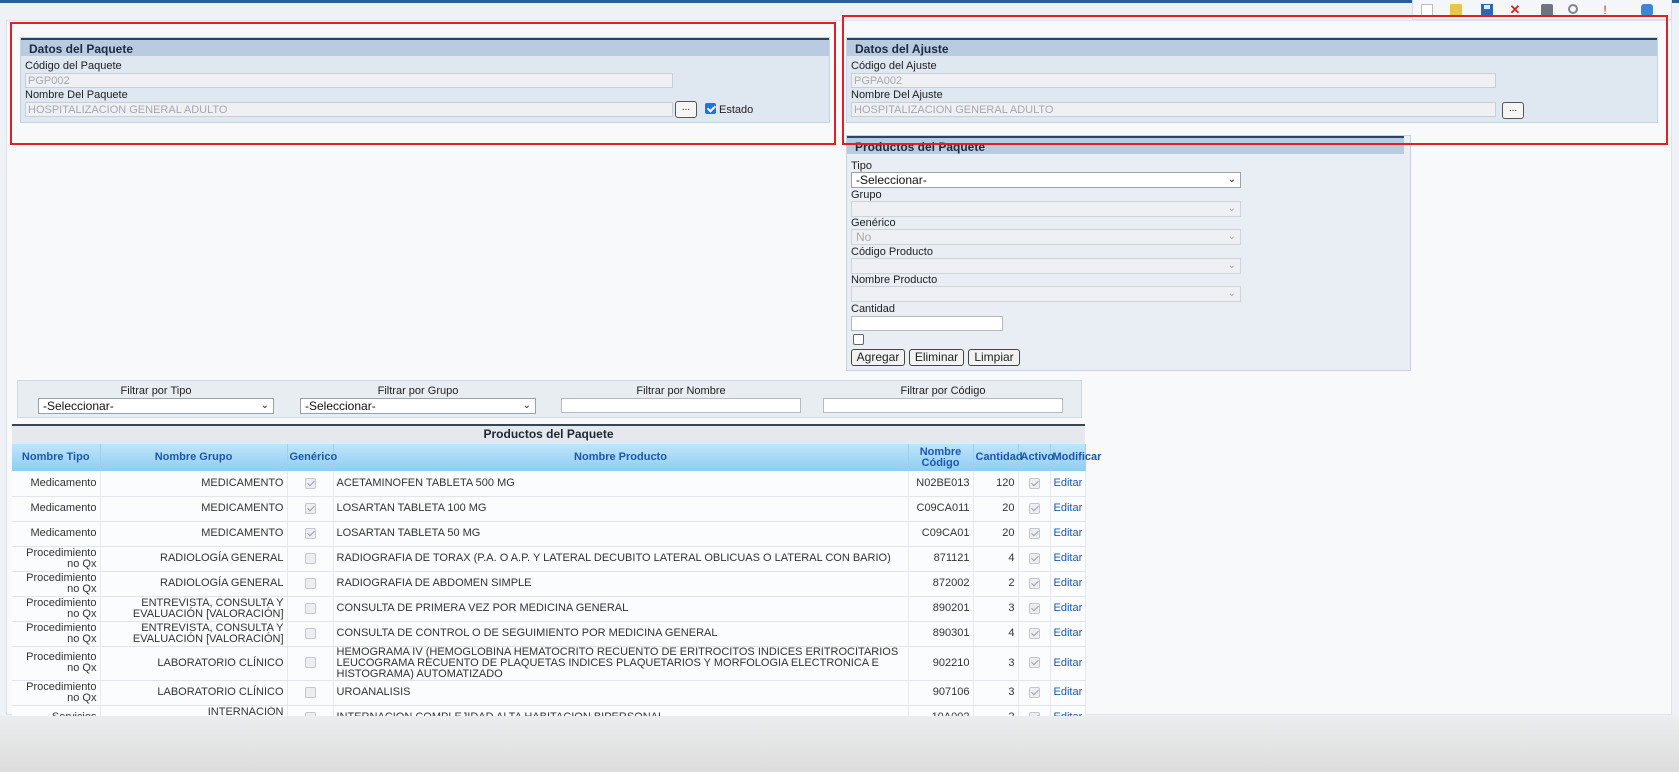  Describe the element at coordinates (621, 584) in the screenshot. I see `cell-producto: RADIOGRAFIA DE ABDOMEN SIMPLE` at that location.